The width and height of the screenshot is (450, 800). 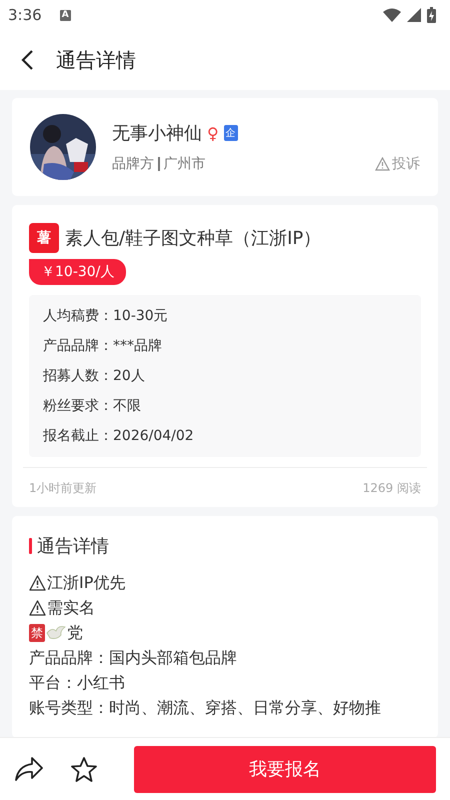 What do you see at coordinates (129, 376) in the screenshot?
I see `info-value: 20人` at bounding box center [129, 376].